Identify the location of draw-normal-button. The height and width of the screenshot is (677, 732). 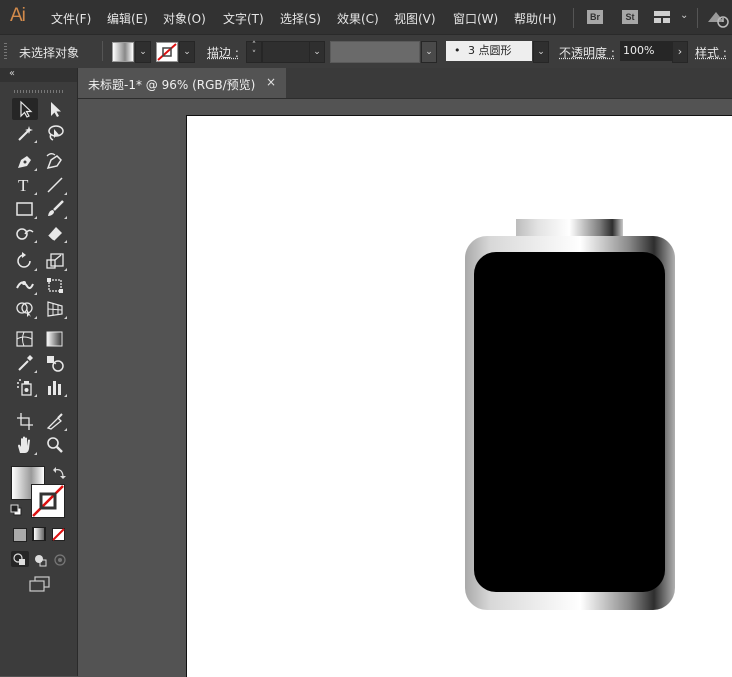
(20, 559).